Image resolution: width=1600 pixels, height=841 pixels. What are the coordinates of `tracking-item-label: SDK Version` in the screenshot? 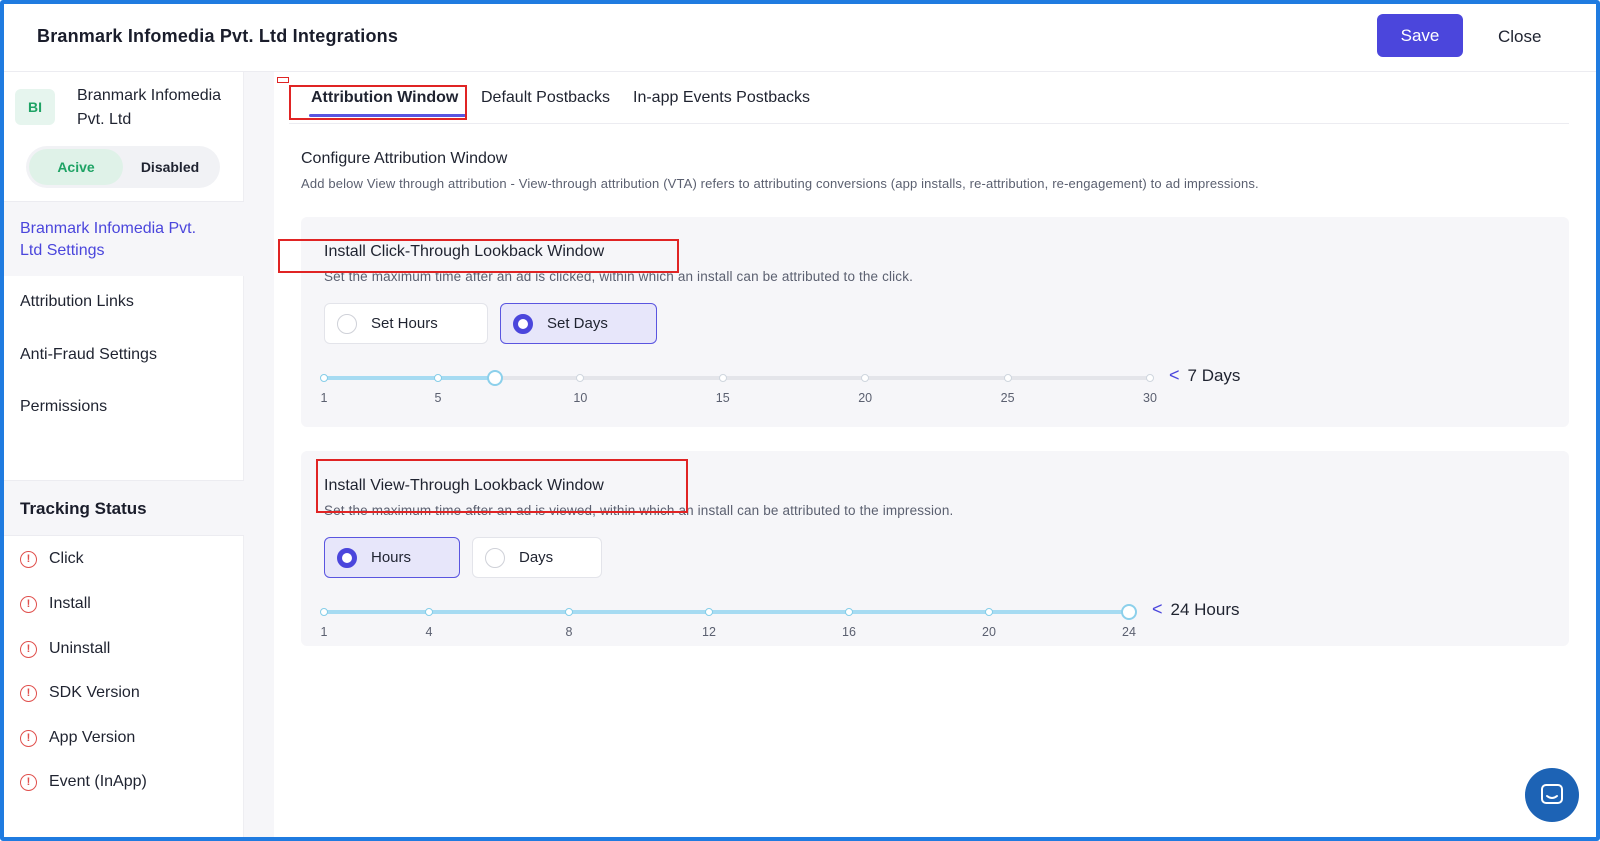 It's located at (94, 692).